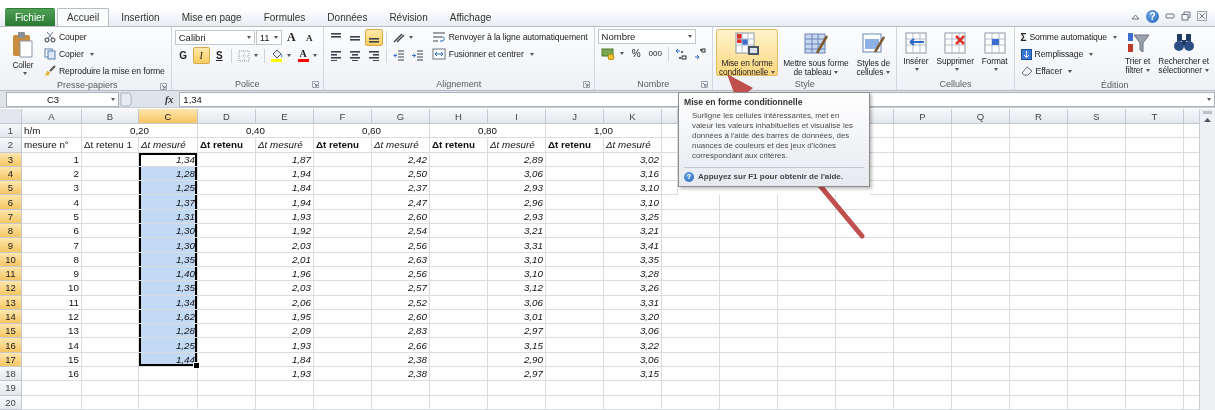 The height and width of the screenshot is (410, 1215). What do you see at coordinates (50, 54) in the screenshot?
I see `copy-icon` at bounding box center [50, 54].